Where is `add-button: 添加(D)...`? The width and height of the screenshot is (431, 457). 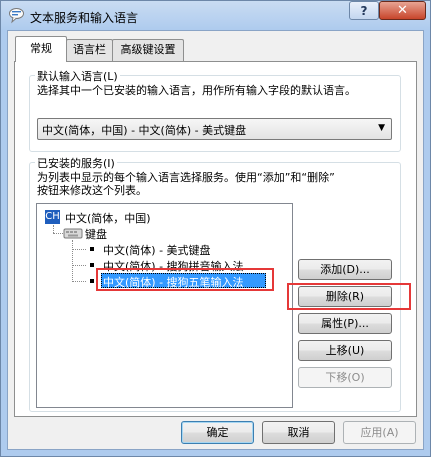
add-button: 添加(D)... is located at coordinates (345, 269).